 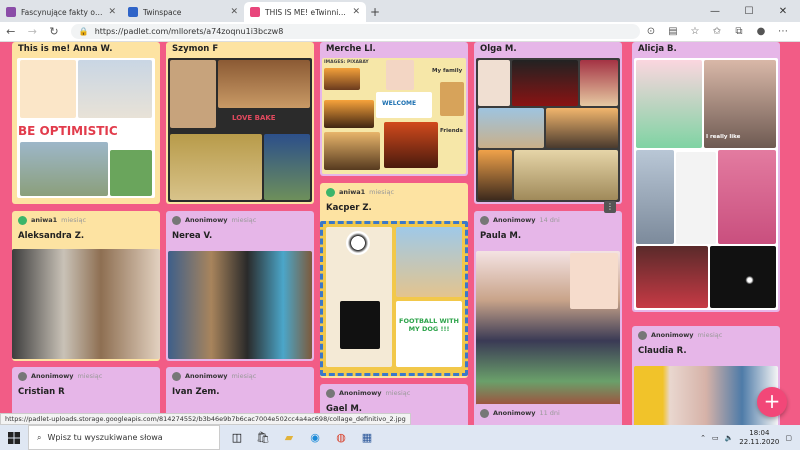 What do you see at coordinates (703, 438) in the screenshot?
I see `chevron-up-icon: ⌃` at bounding box center [703, 438].